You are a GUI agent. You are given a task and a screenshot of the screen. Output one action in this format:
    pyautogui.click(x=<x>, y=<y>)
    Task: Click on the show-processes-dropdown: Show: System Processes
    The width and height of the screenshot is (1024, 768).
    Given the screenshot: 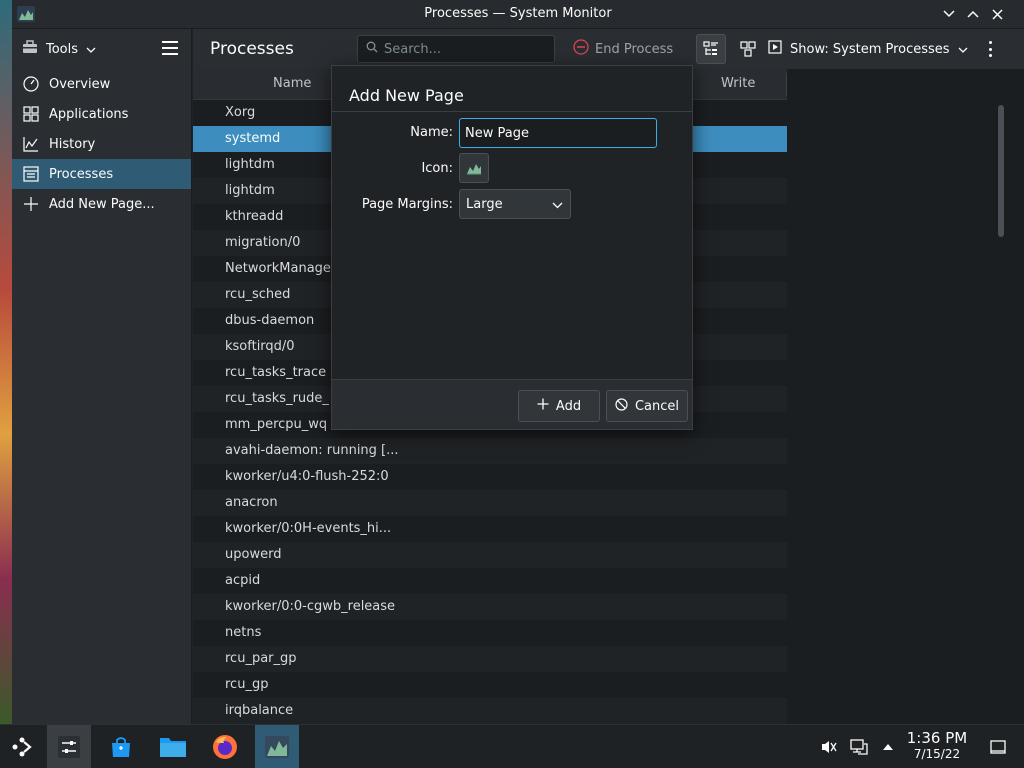 What is the action you would take?
    pyautogui.click(x=868, y=49)
    